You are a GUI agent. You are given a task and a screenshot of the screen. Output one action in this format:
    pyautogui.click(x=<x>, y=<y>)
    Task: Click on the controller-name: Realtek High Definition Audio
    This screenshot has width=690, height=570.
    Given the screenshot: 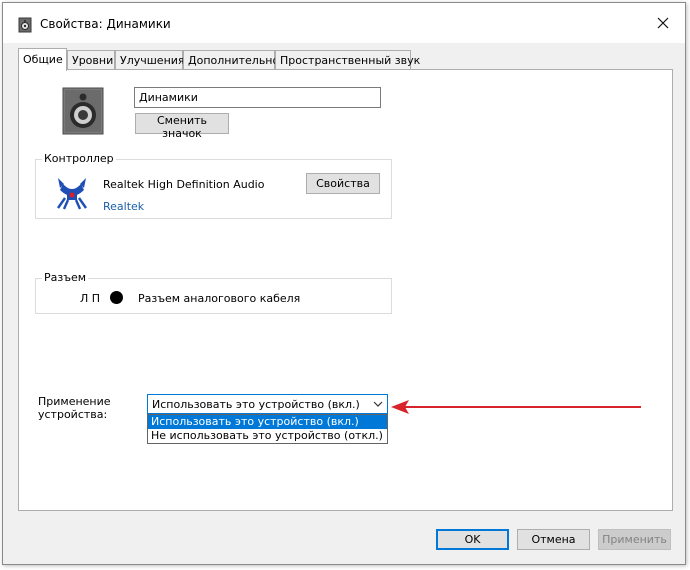 What is the action you would take?
    pyautogui.click(x=184, y=184)
    